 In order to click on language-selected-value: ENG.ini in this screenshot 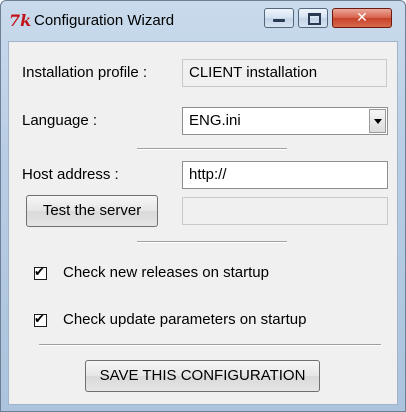, I will do `click(215, 120)`.